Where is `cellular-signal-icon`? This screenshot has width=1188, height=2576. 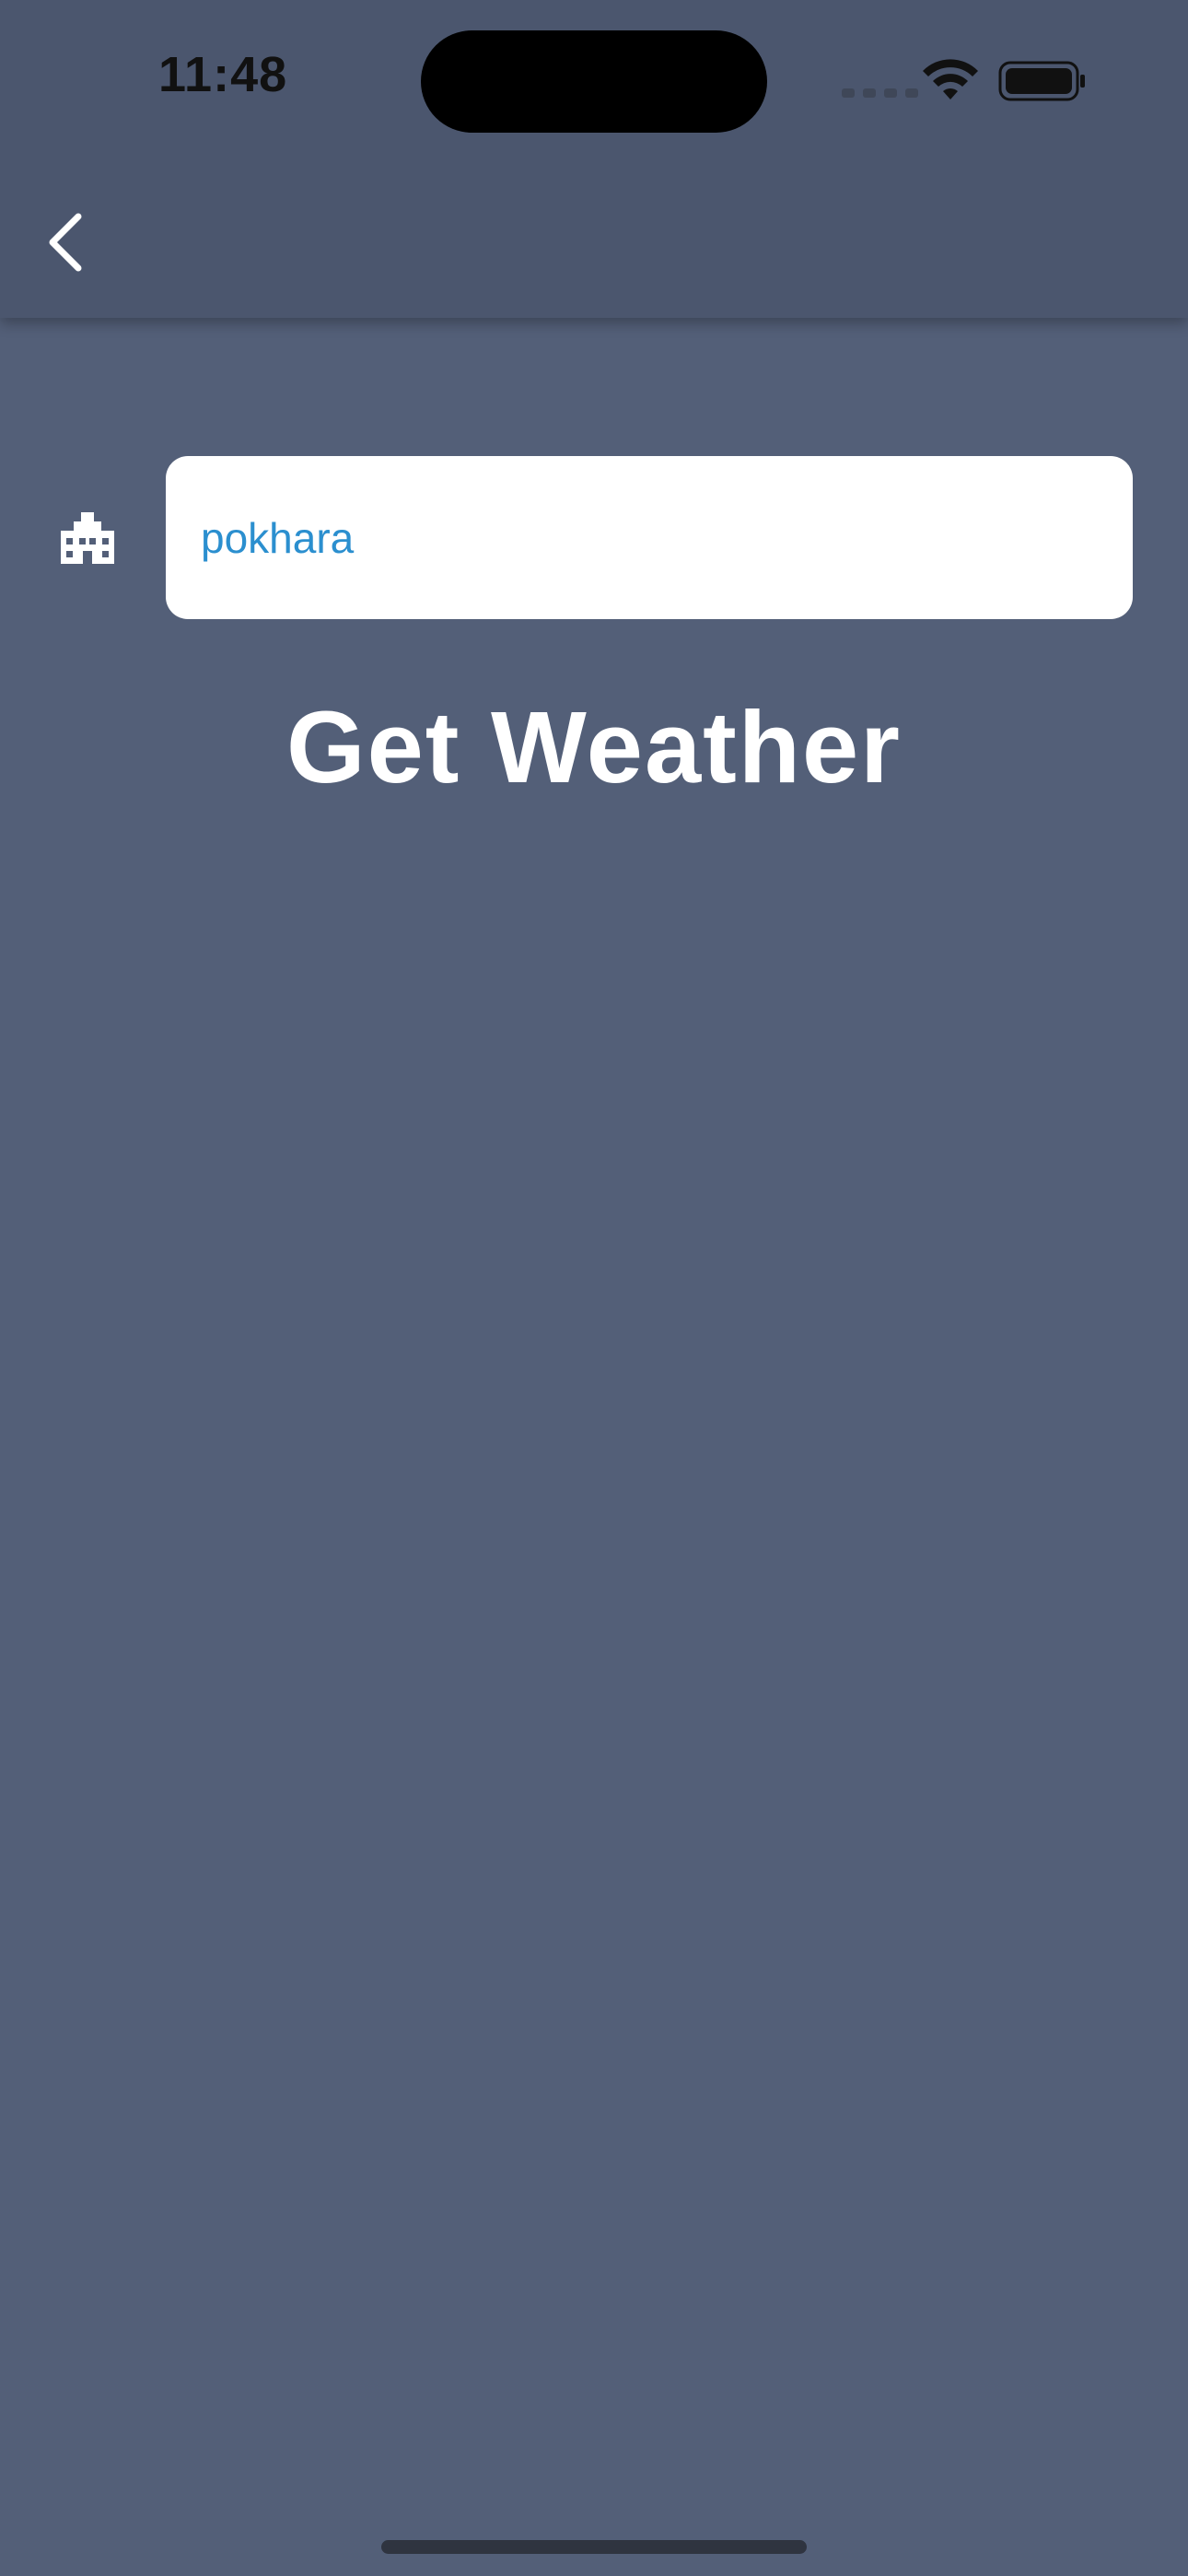
cellular-signal-icon is located at coordinates (880, 93).